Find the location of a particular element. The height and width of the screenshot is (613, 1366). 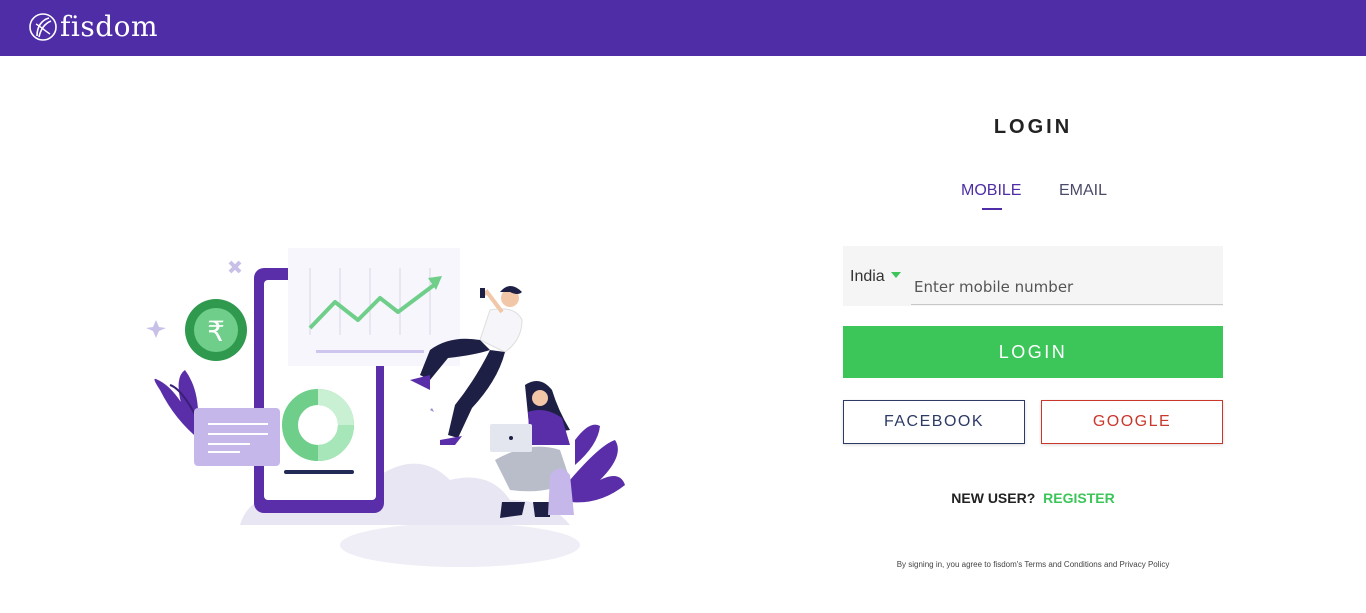

ground-shadow is located at coordinates (460, 545).